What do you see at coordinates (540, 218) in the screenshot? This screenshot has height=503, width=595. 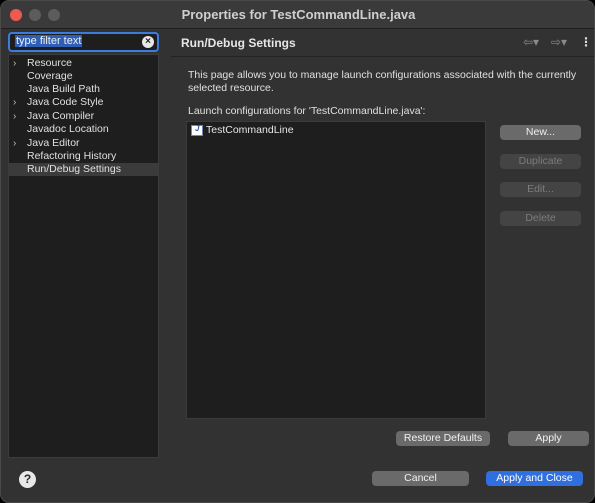 I see `delete-button: Delete` at bounding box center [540, 218].